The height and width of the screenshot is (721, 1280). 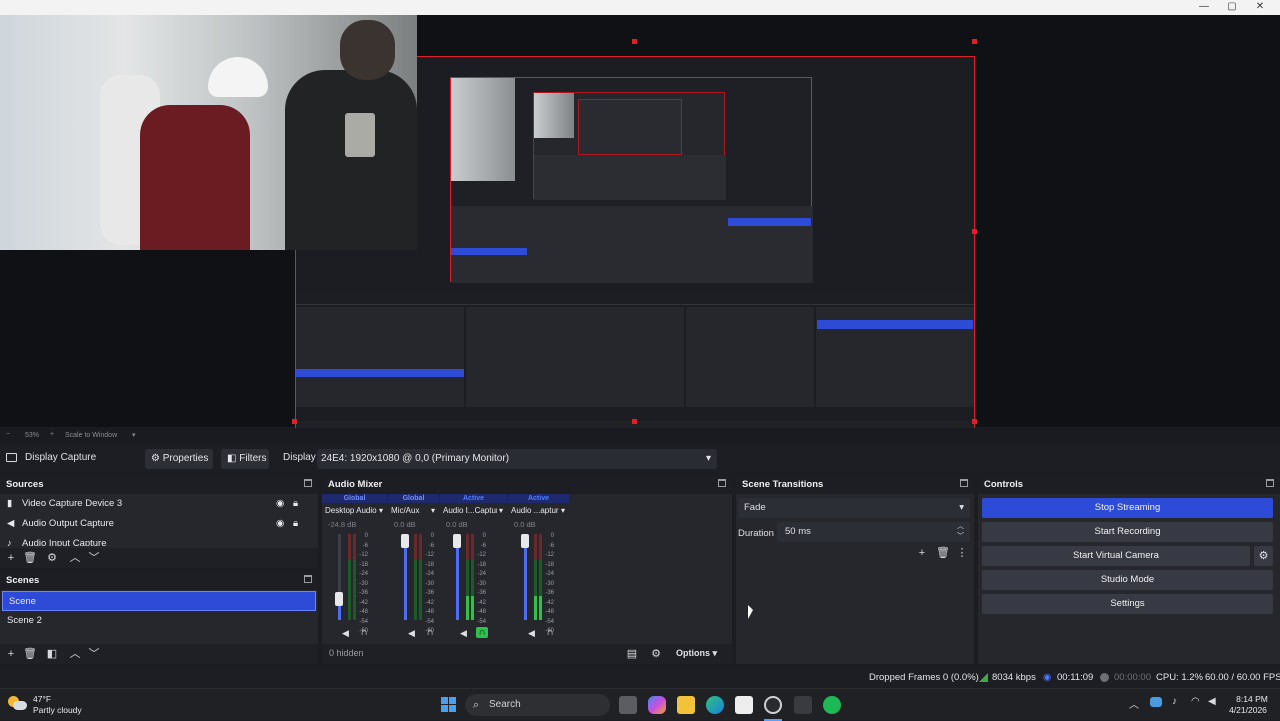 I want to click on maximize-button: ▢, so click(x=1232, y=7).